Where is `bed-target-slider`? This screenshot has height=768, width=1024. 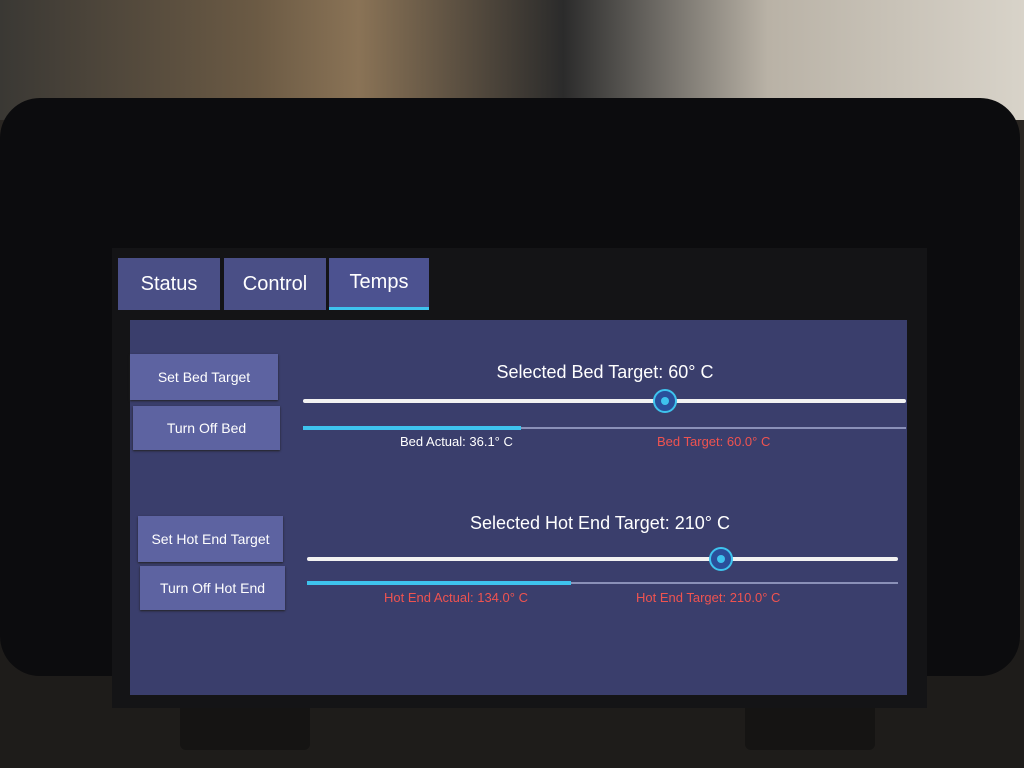 bed-target-slider is located at coordinates (604, 401).